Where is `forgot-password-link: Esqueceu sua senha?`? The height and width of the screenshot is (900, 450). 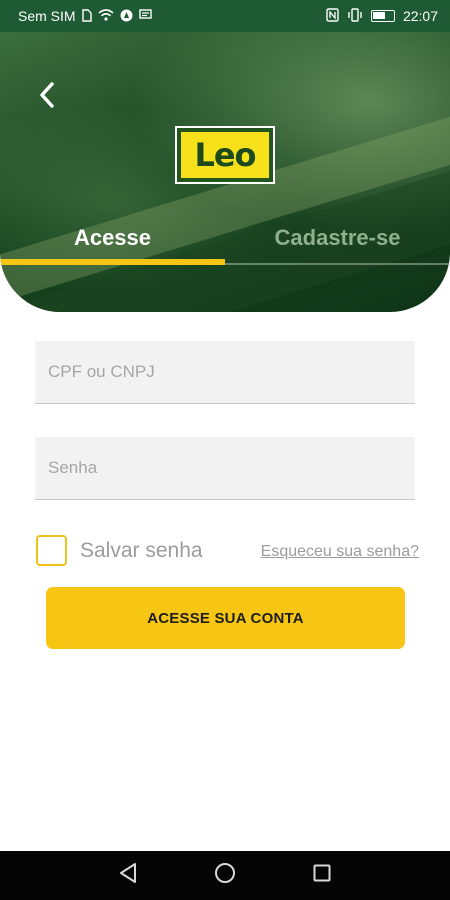 forgot-password-link: Esqueceu sua senha? is located at coordinates (340, 552).